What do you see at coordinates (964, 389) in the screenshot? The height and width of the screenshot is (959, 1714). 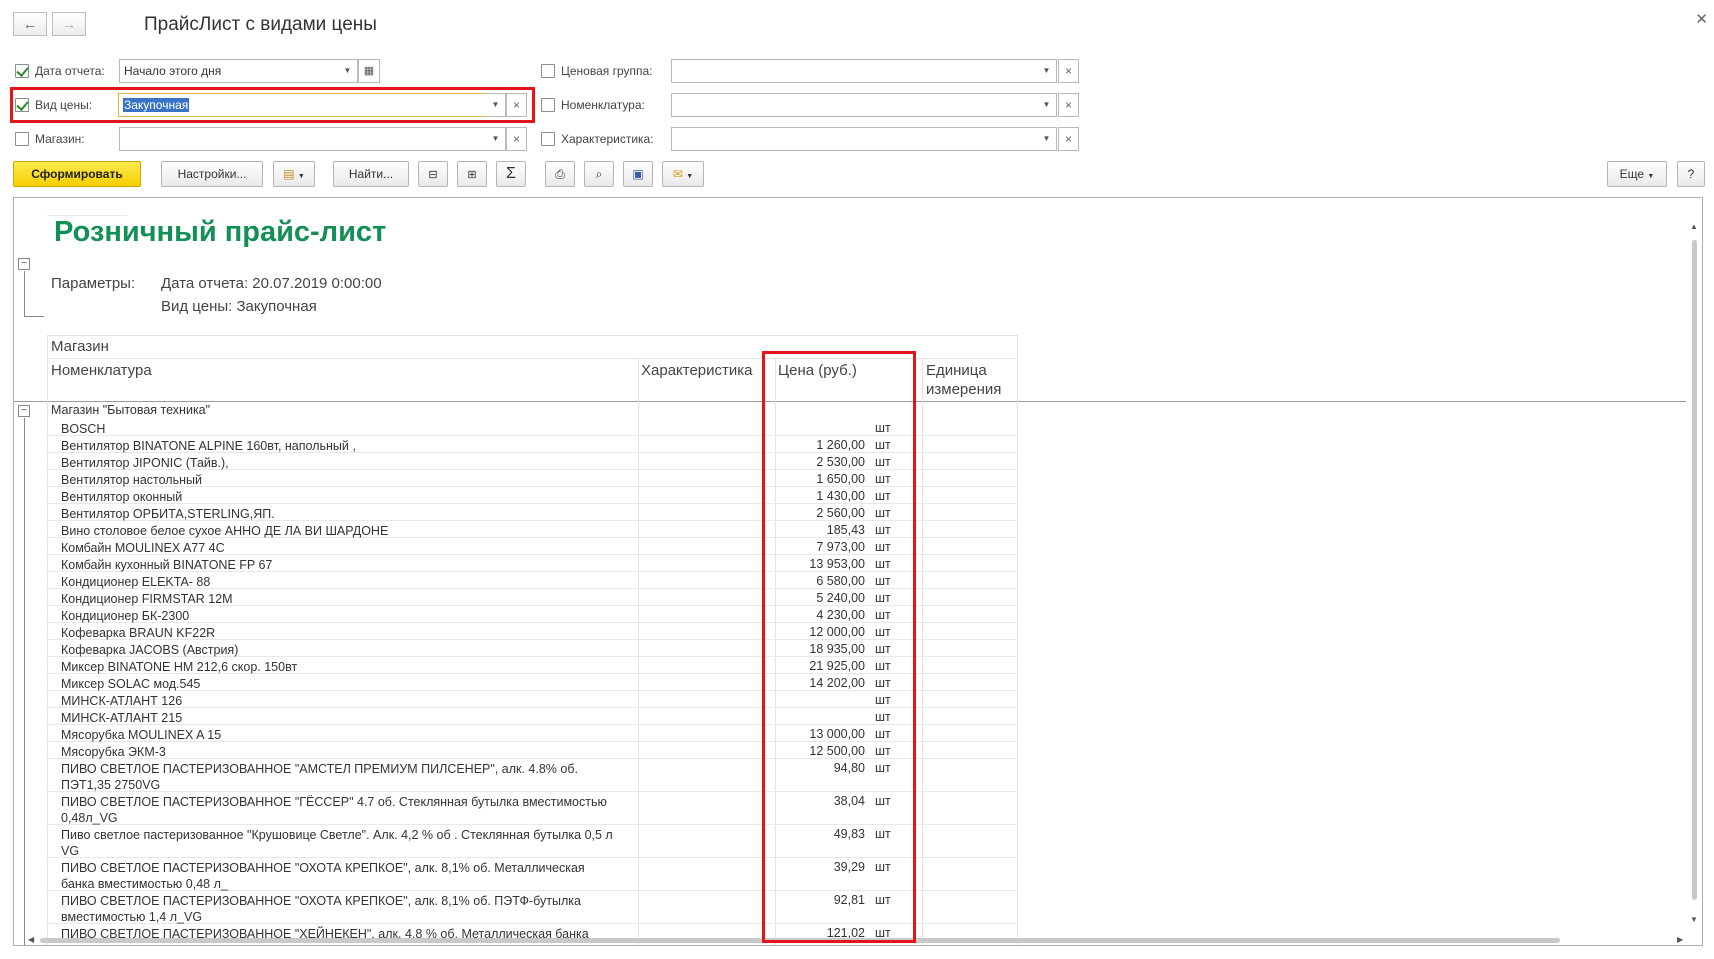 I see `header-unit-line2: измерения` at bounding box center [964, 389].